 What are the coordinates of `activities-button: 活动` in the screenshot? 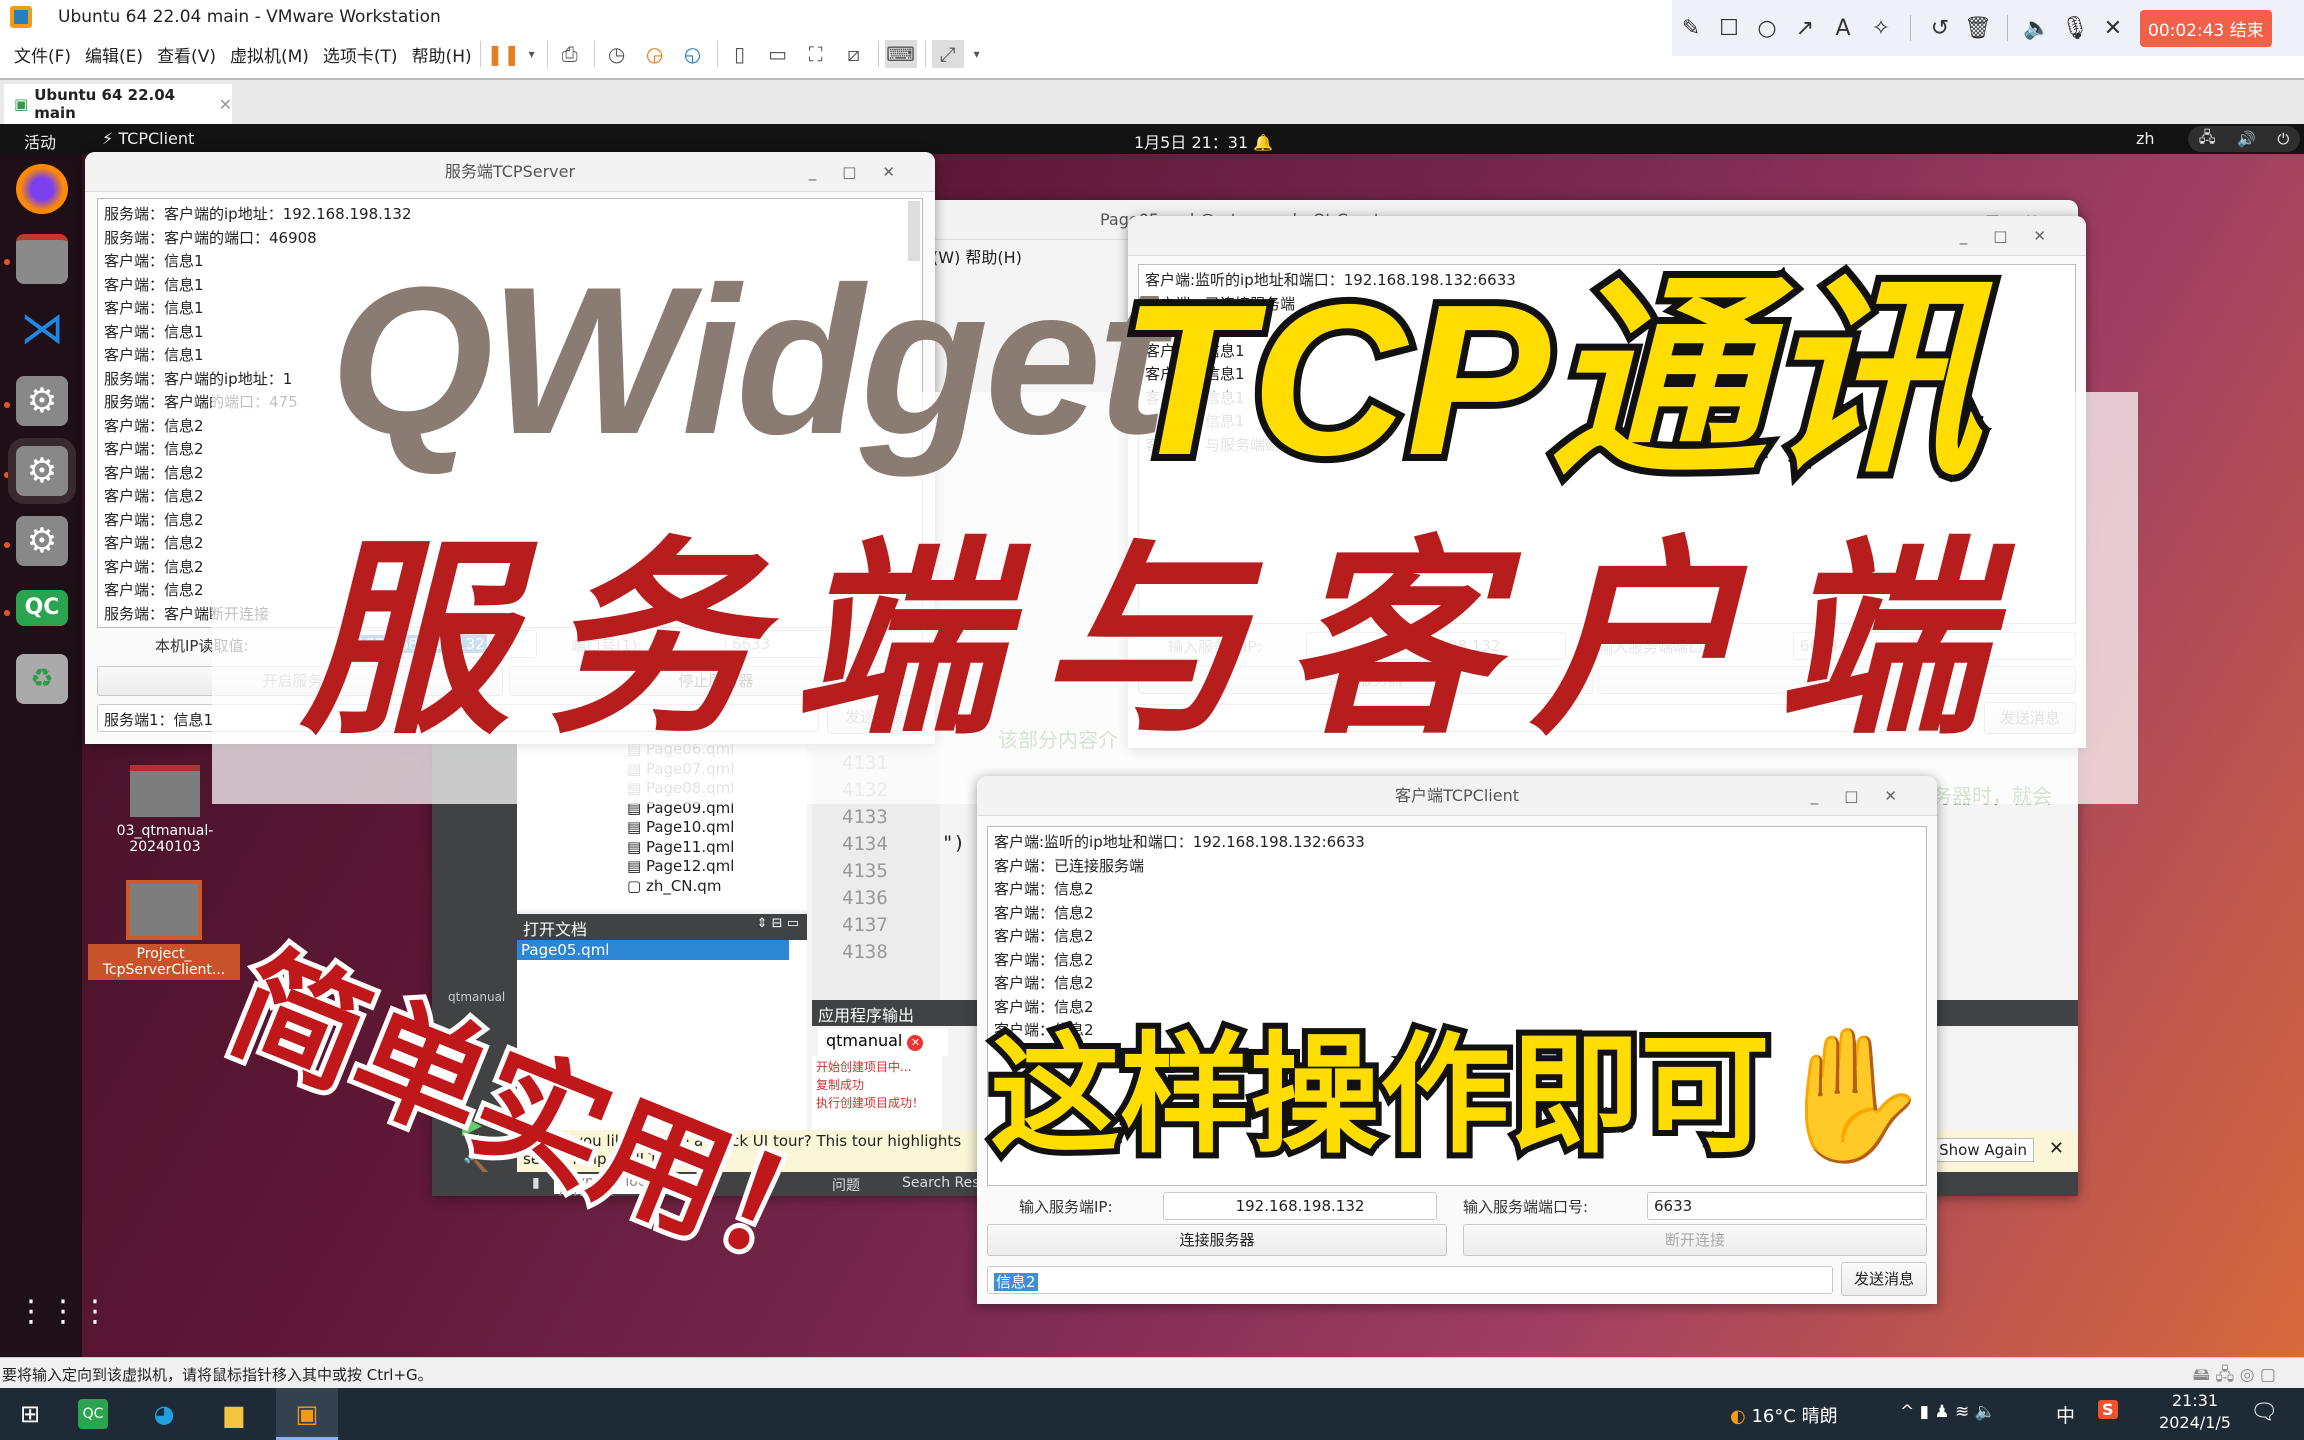 It's located at (40, 141).